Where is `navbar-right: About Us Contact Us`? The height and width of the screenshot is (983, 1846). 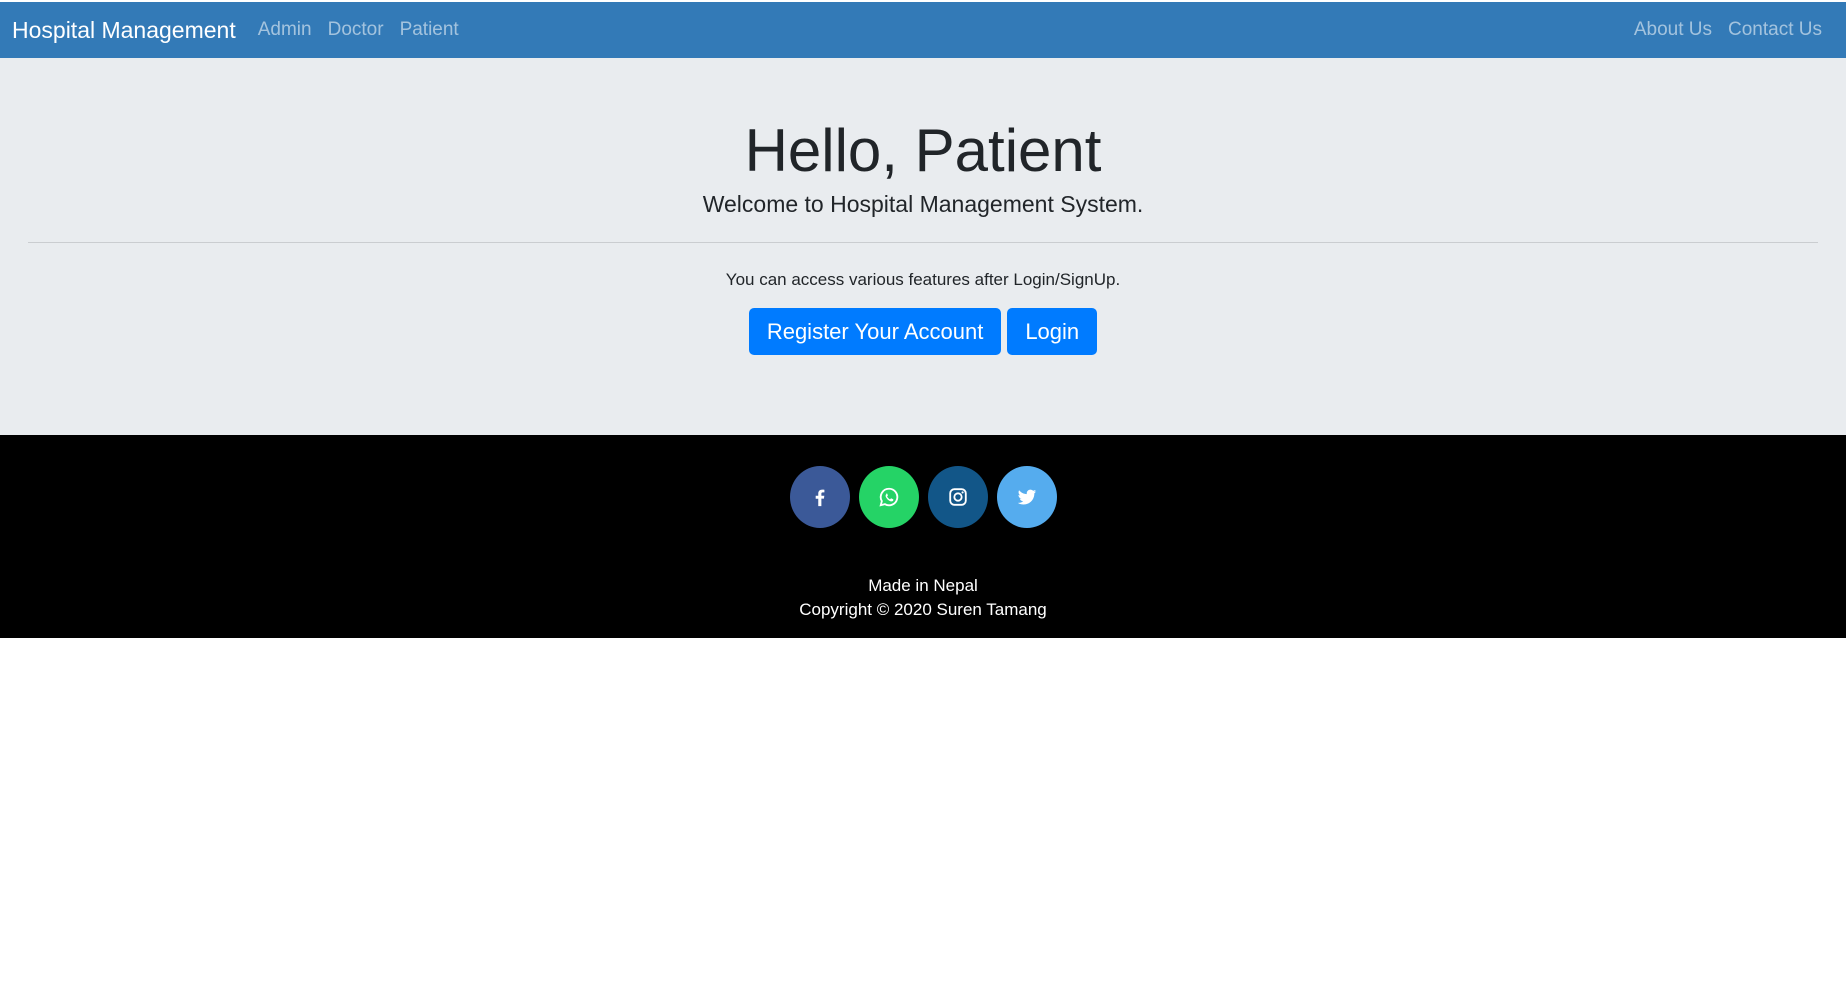 navbar-right: About Us Contact Us is located at coordinates (1734, 30).